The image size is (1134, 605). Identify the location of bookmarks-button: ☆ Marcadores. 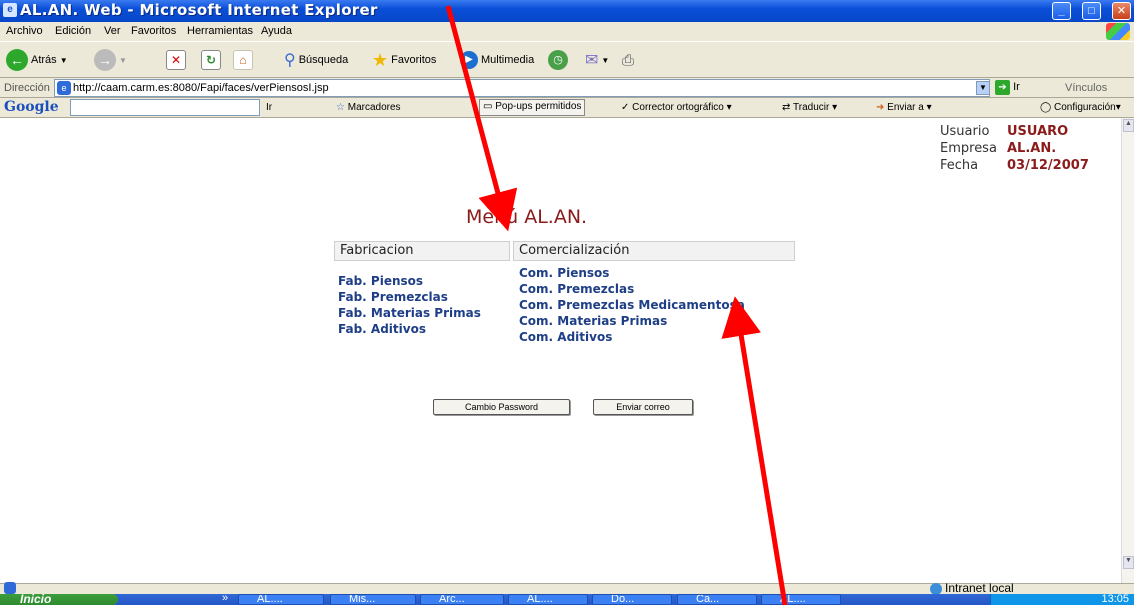
(368, 107).